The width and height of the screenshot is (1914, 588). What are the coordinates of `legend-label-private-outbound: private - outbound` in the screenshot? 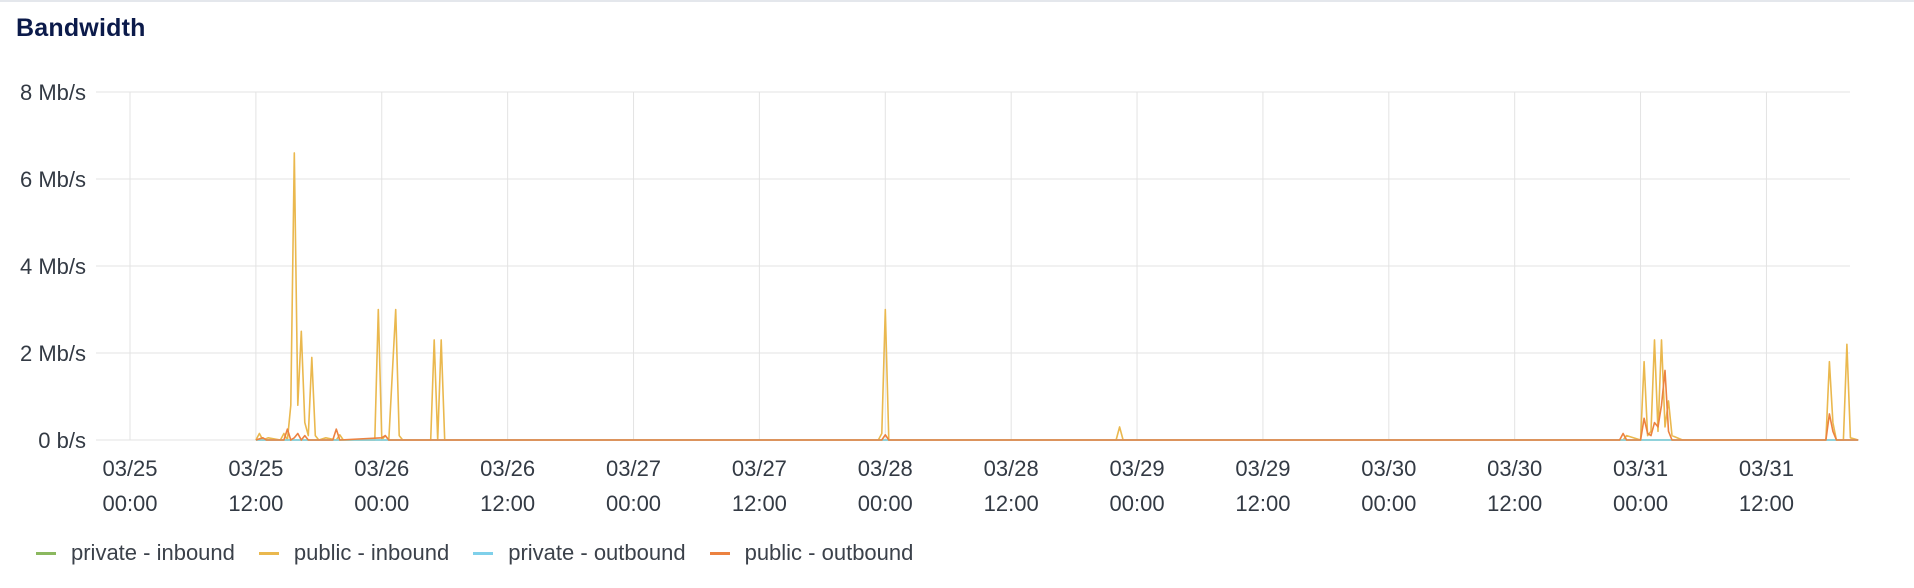 It's located at (597, 552).